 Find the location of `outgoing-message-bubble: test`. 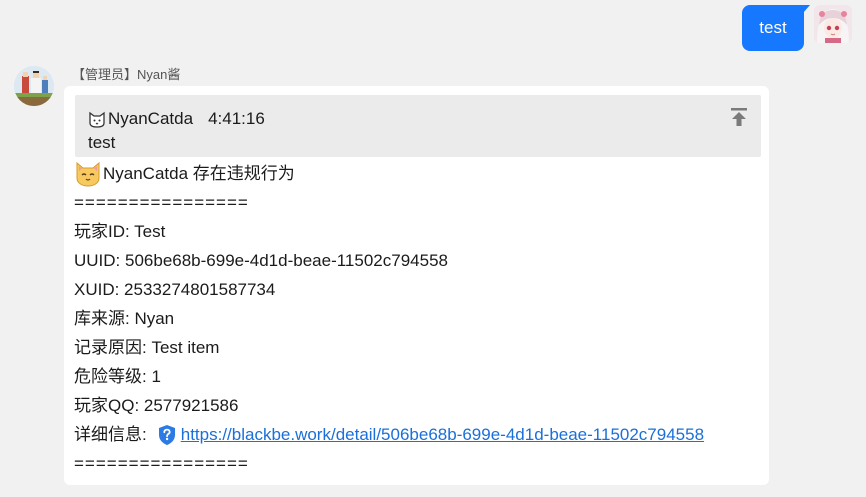

outgoing-message-bubble: test is located at coordinates (776, 28).